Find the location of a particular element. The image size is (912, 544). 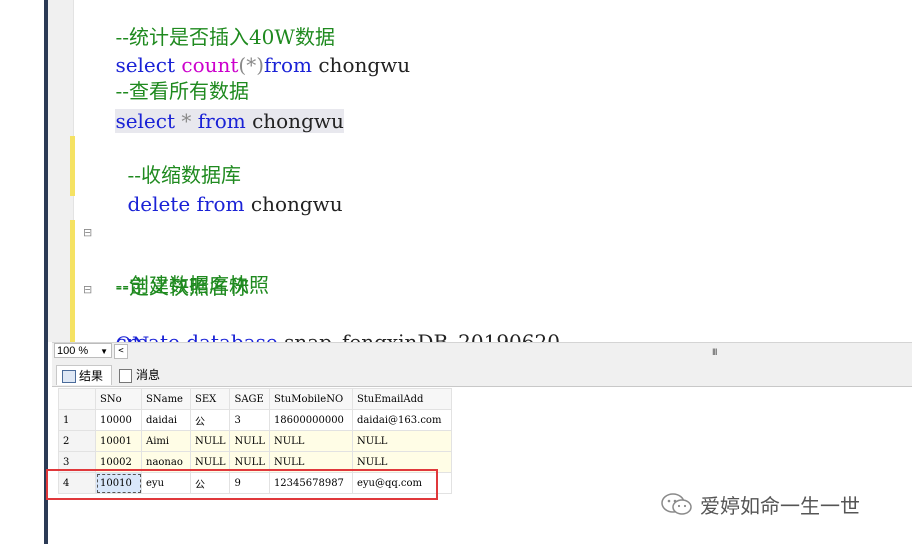

messages-icon is located at coordinates (125, 376).